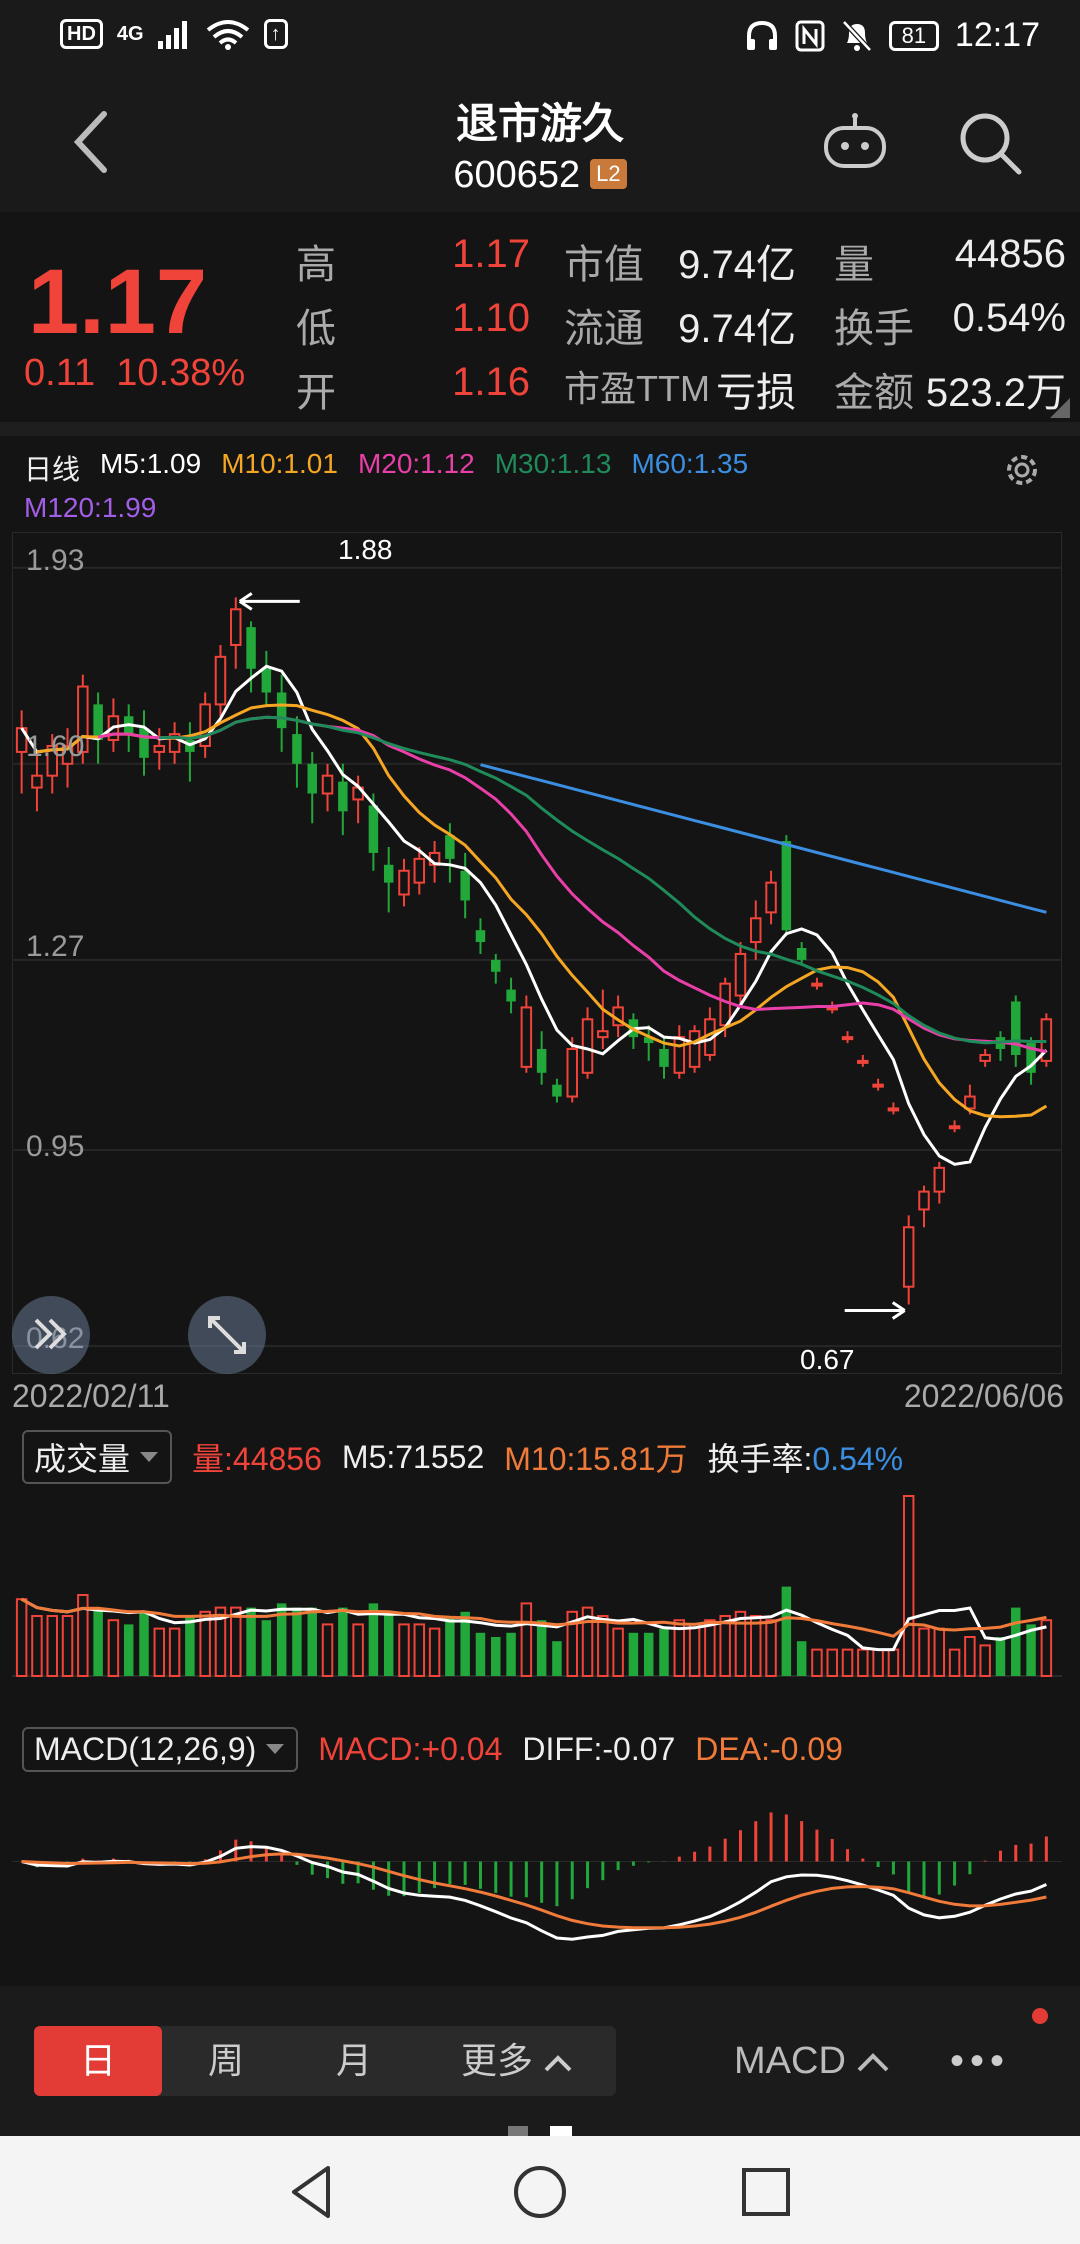 The width and height of the screenshot is (1080, 2244). Describe the element at coordinates (990, 143) in the screenshot. I see `search-icon` at that location.